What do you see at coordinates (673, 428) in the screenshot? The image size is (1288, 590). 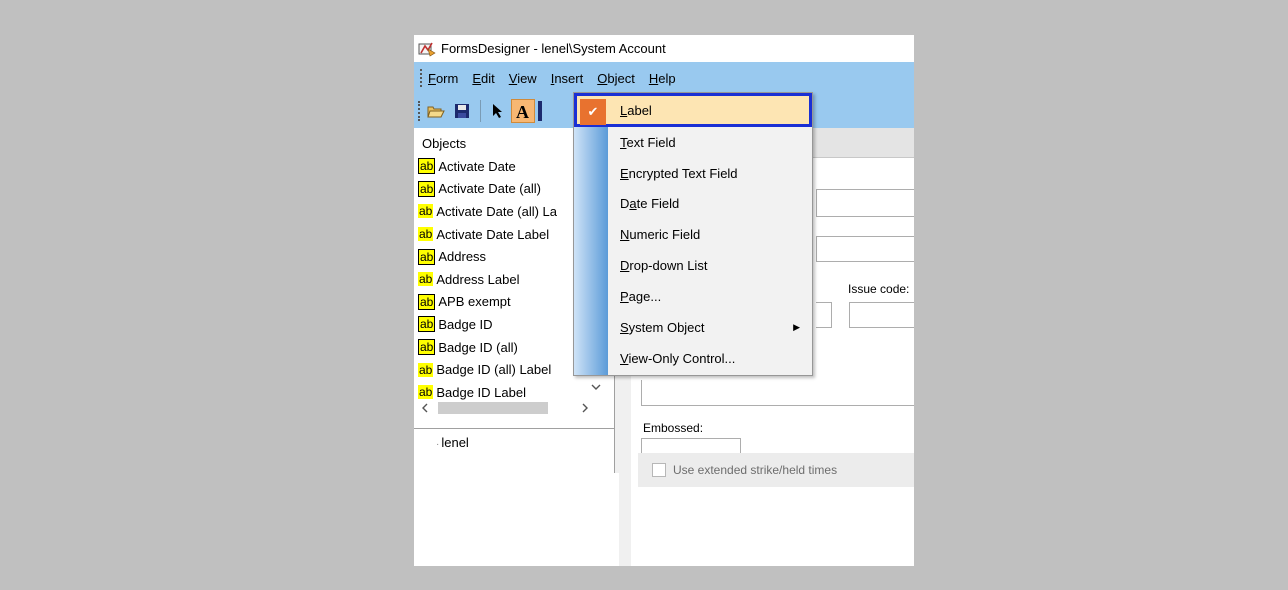 I see `embossed-label: Embossed:` at bounding box center [673, 428].